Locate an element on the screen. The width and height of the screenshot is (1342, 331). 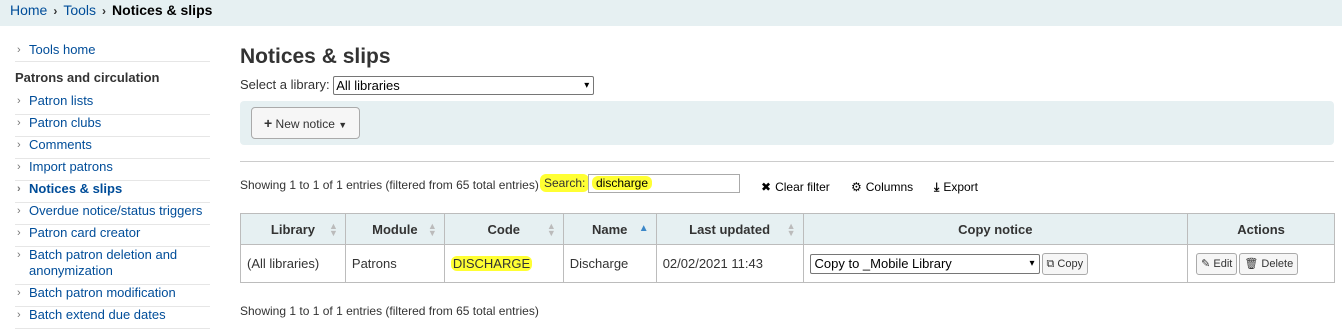
sidebar-item-patron-lists: › Patron lists is located at coordinates (112, 104).